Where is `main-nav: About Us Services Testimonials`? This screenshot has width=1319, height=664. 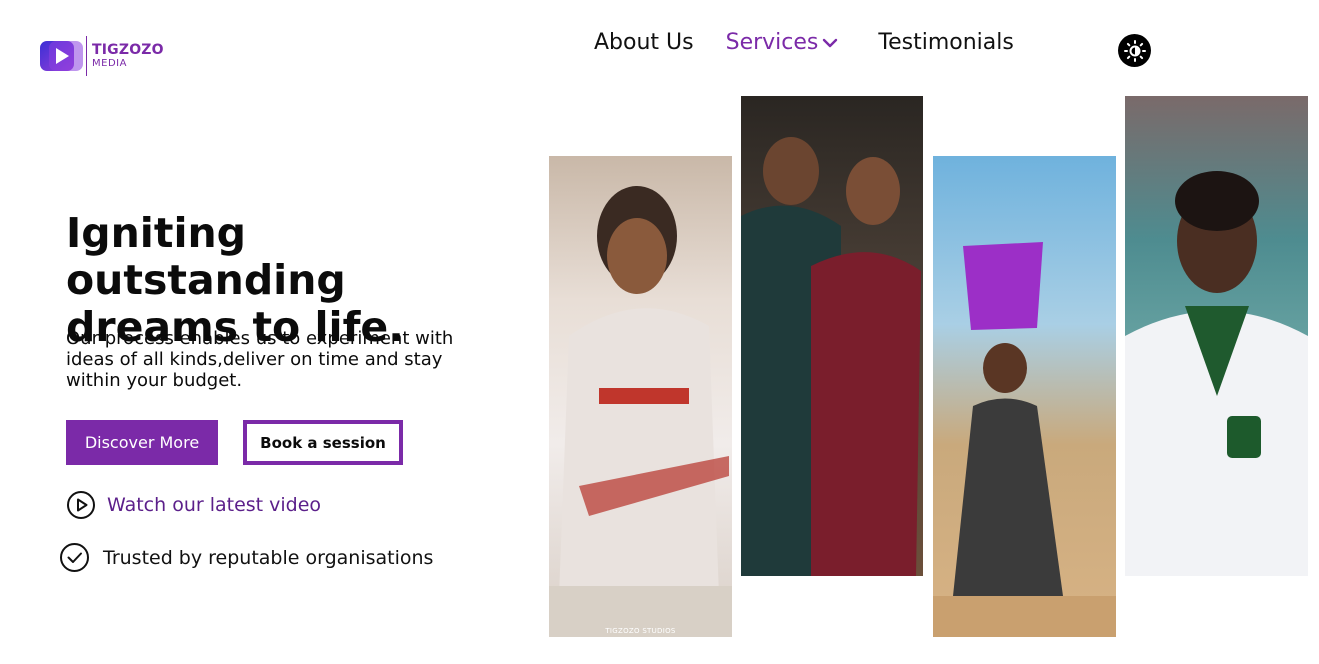
main-nav: About Us Services Testimonials is located at coordinates (804, 42).